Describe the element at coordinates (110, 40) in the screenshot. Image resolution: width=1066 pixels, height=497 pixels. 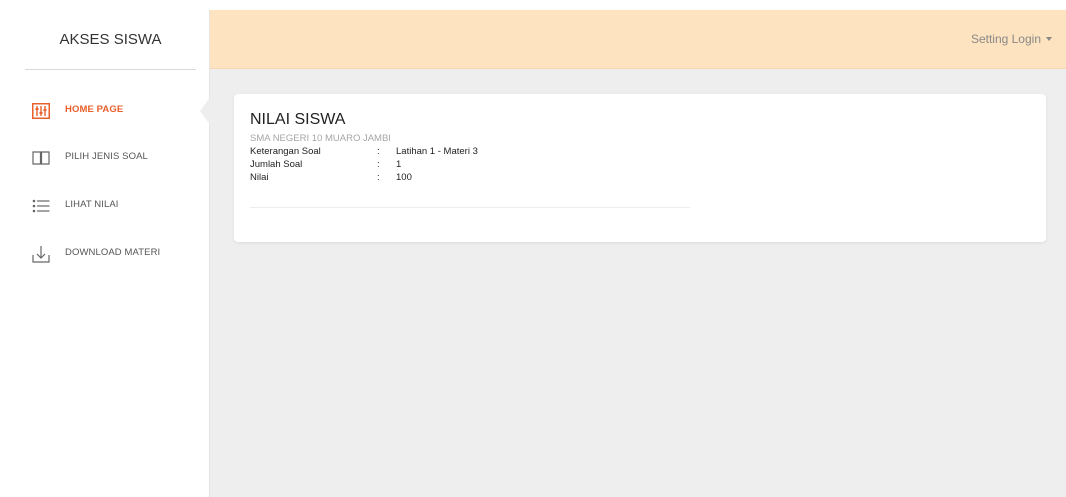
I see `sidebar-brand: AKSES SISWA` at that location.